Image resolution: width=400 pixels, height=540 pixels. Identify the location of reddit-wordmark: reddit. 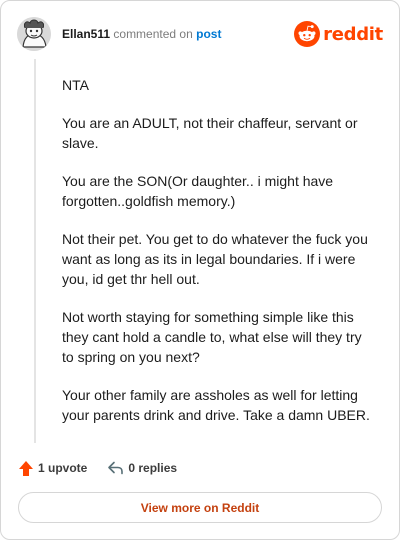
(353, 34).